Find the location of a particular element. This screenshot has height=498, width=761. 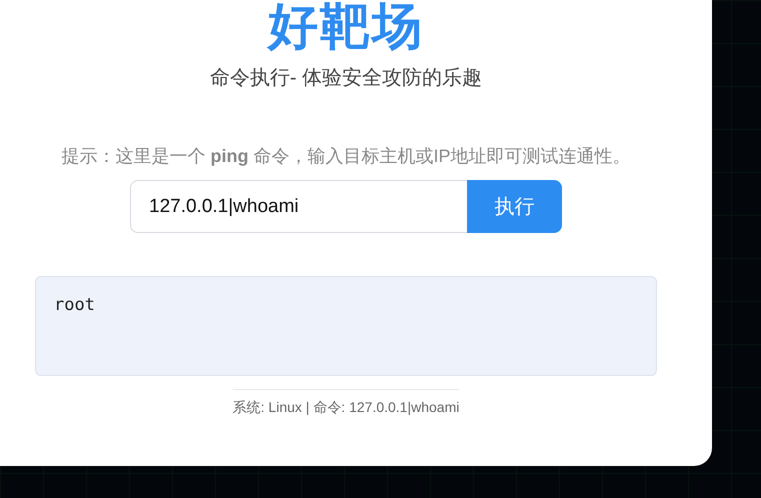

hint-text: 提示：这里是一个 ping 命令，输入目标主机或IP地址即可测试连通性。 is located at coordinates (346, 156).